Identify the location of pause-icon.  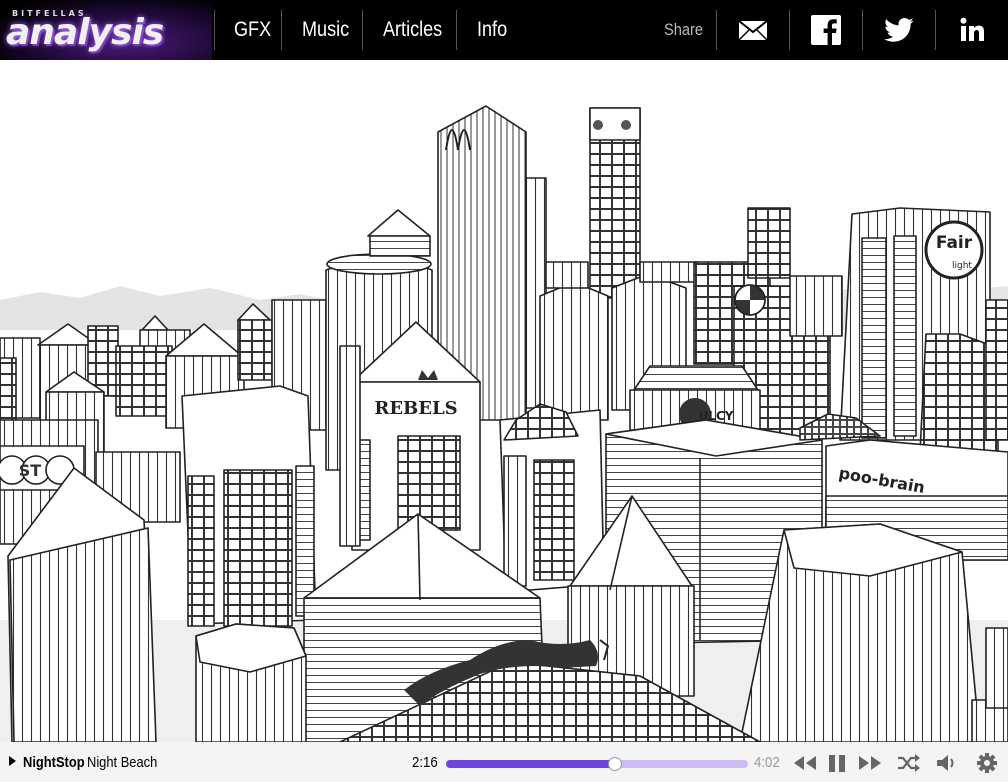
(839, 763).